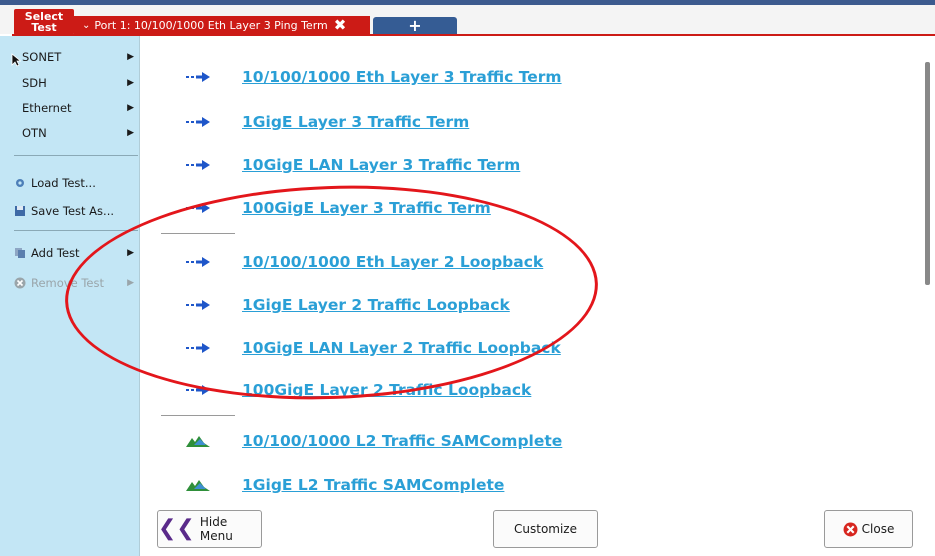  Describe the element at coordinates (402, 77) in the screenshot. I see `test-link: 10/100/1000 Eth Layer 3 Traffic Term` at that location.